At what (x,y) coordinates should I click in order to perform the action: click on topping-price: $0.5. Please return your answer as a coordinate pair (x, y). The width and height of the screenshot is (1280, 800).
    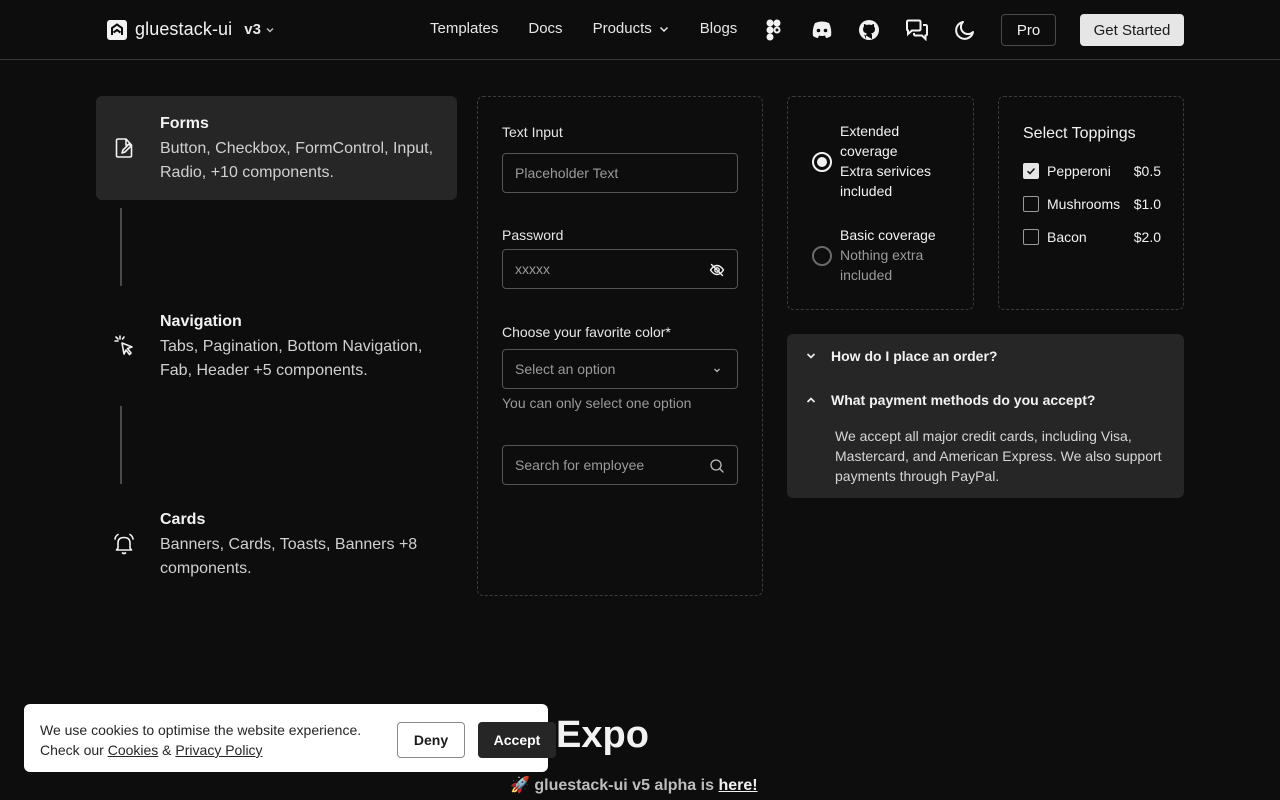
    Looking at the image, I should click on (1147, 171).